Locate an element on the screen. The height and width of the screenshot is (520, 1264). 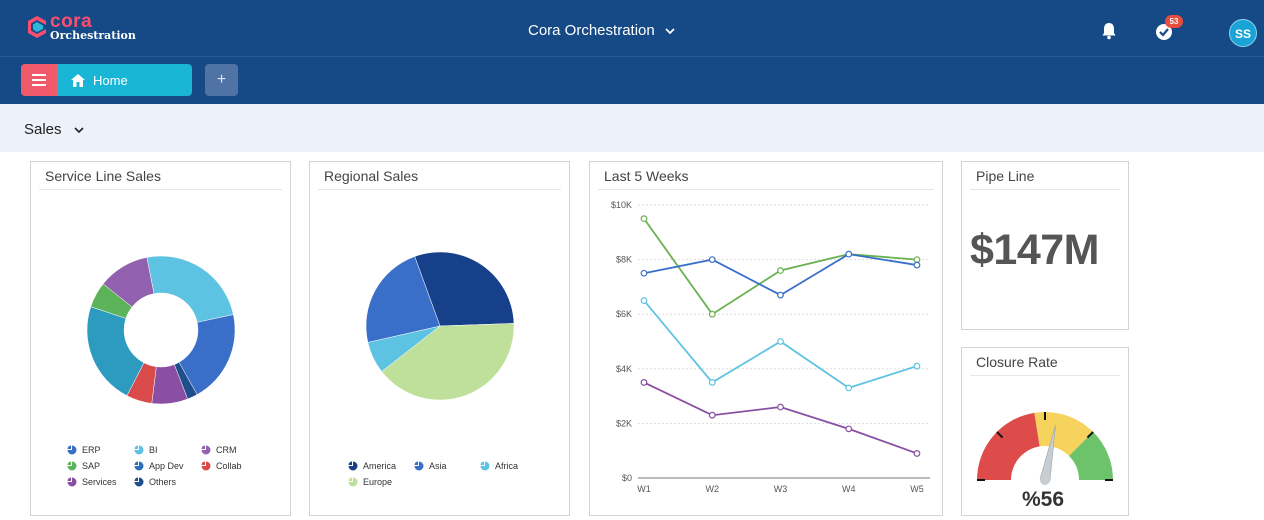
tab-home: Home is located at coordinates (124, 80).